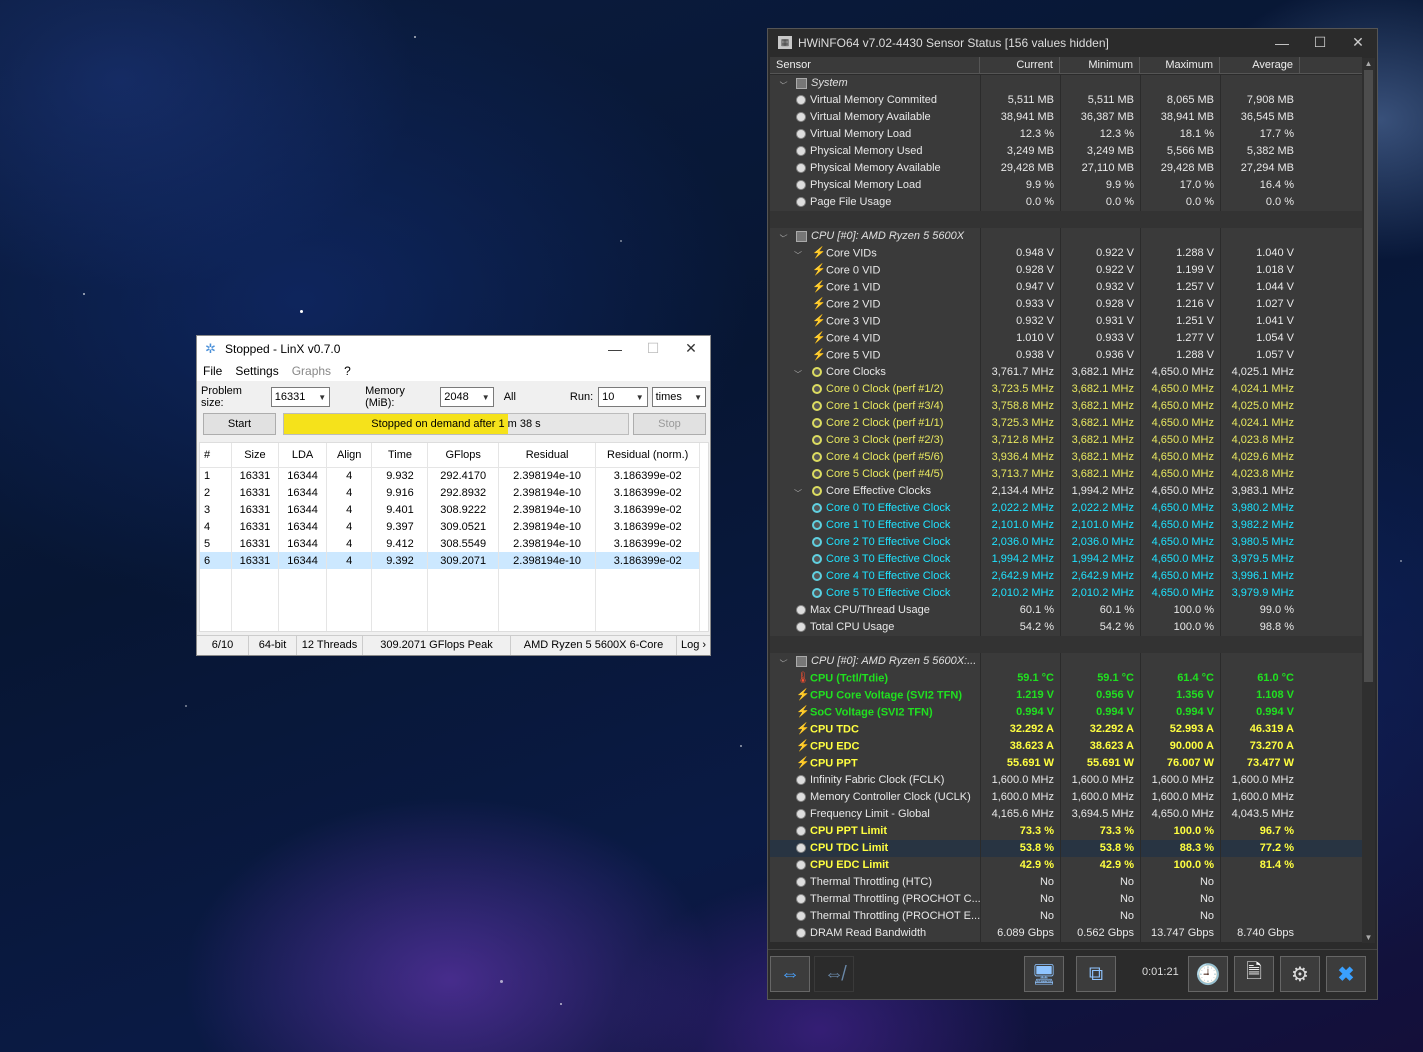 This screenshot has height=1052, width=1423. What do you see at coordinates (347, 371) in the screenshot?
I see `menu-help: ?` at bounding box center [347, 371].